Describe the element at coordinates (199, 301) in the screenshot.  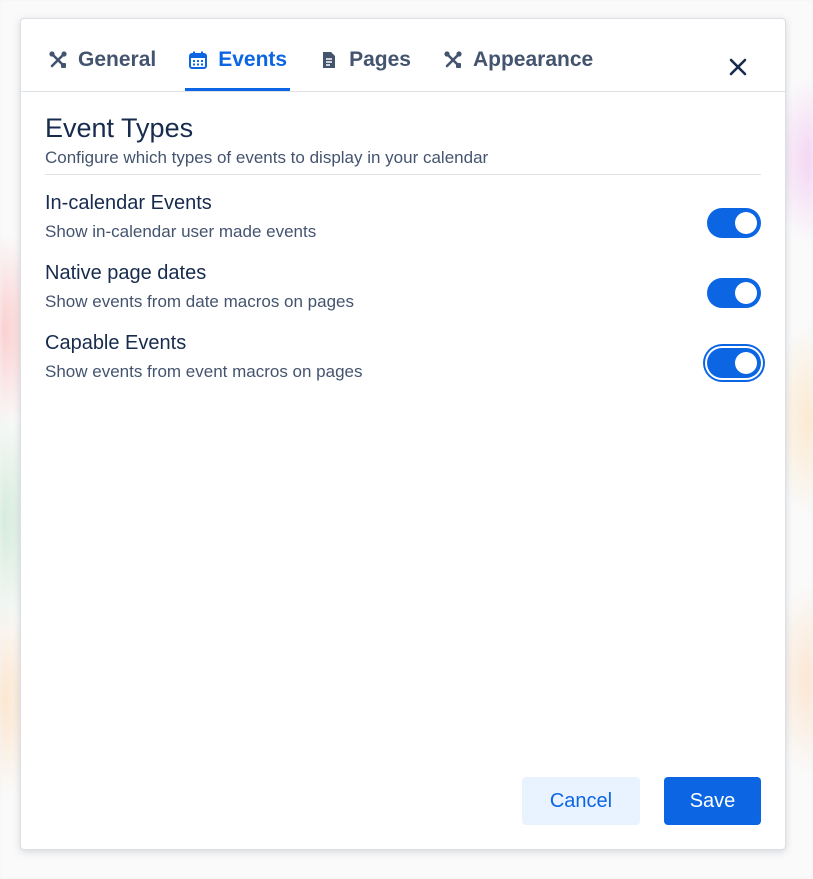
I see `setting-description: Show events from date macros on pages` at that location.